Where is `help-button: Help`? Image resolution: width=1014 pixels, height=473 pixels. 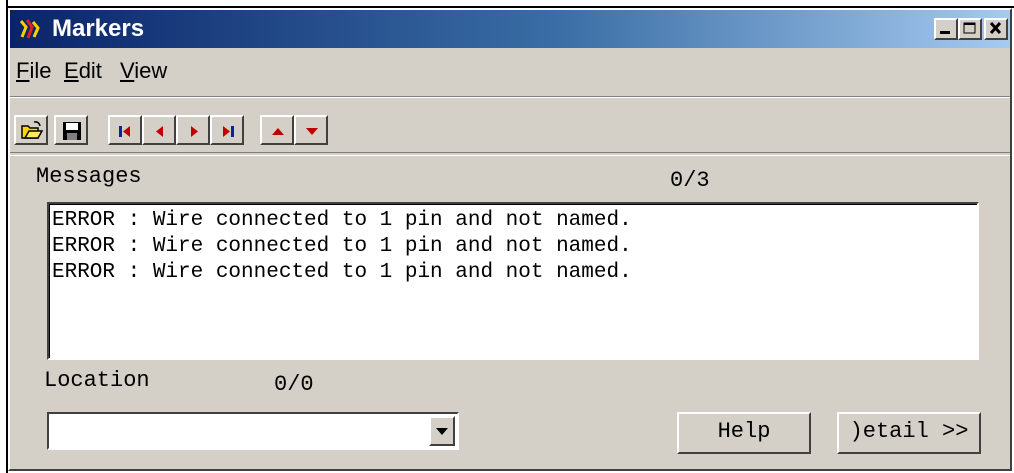 help-button: Help is located at coordinates (744, 433).